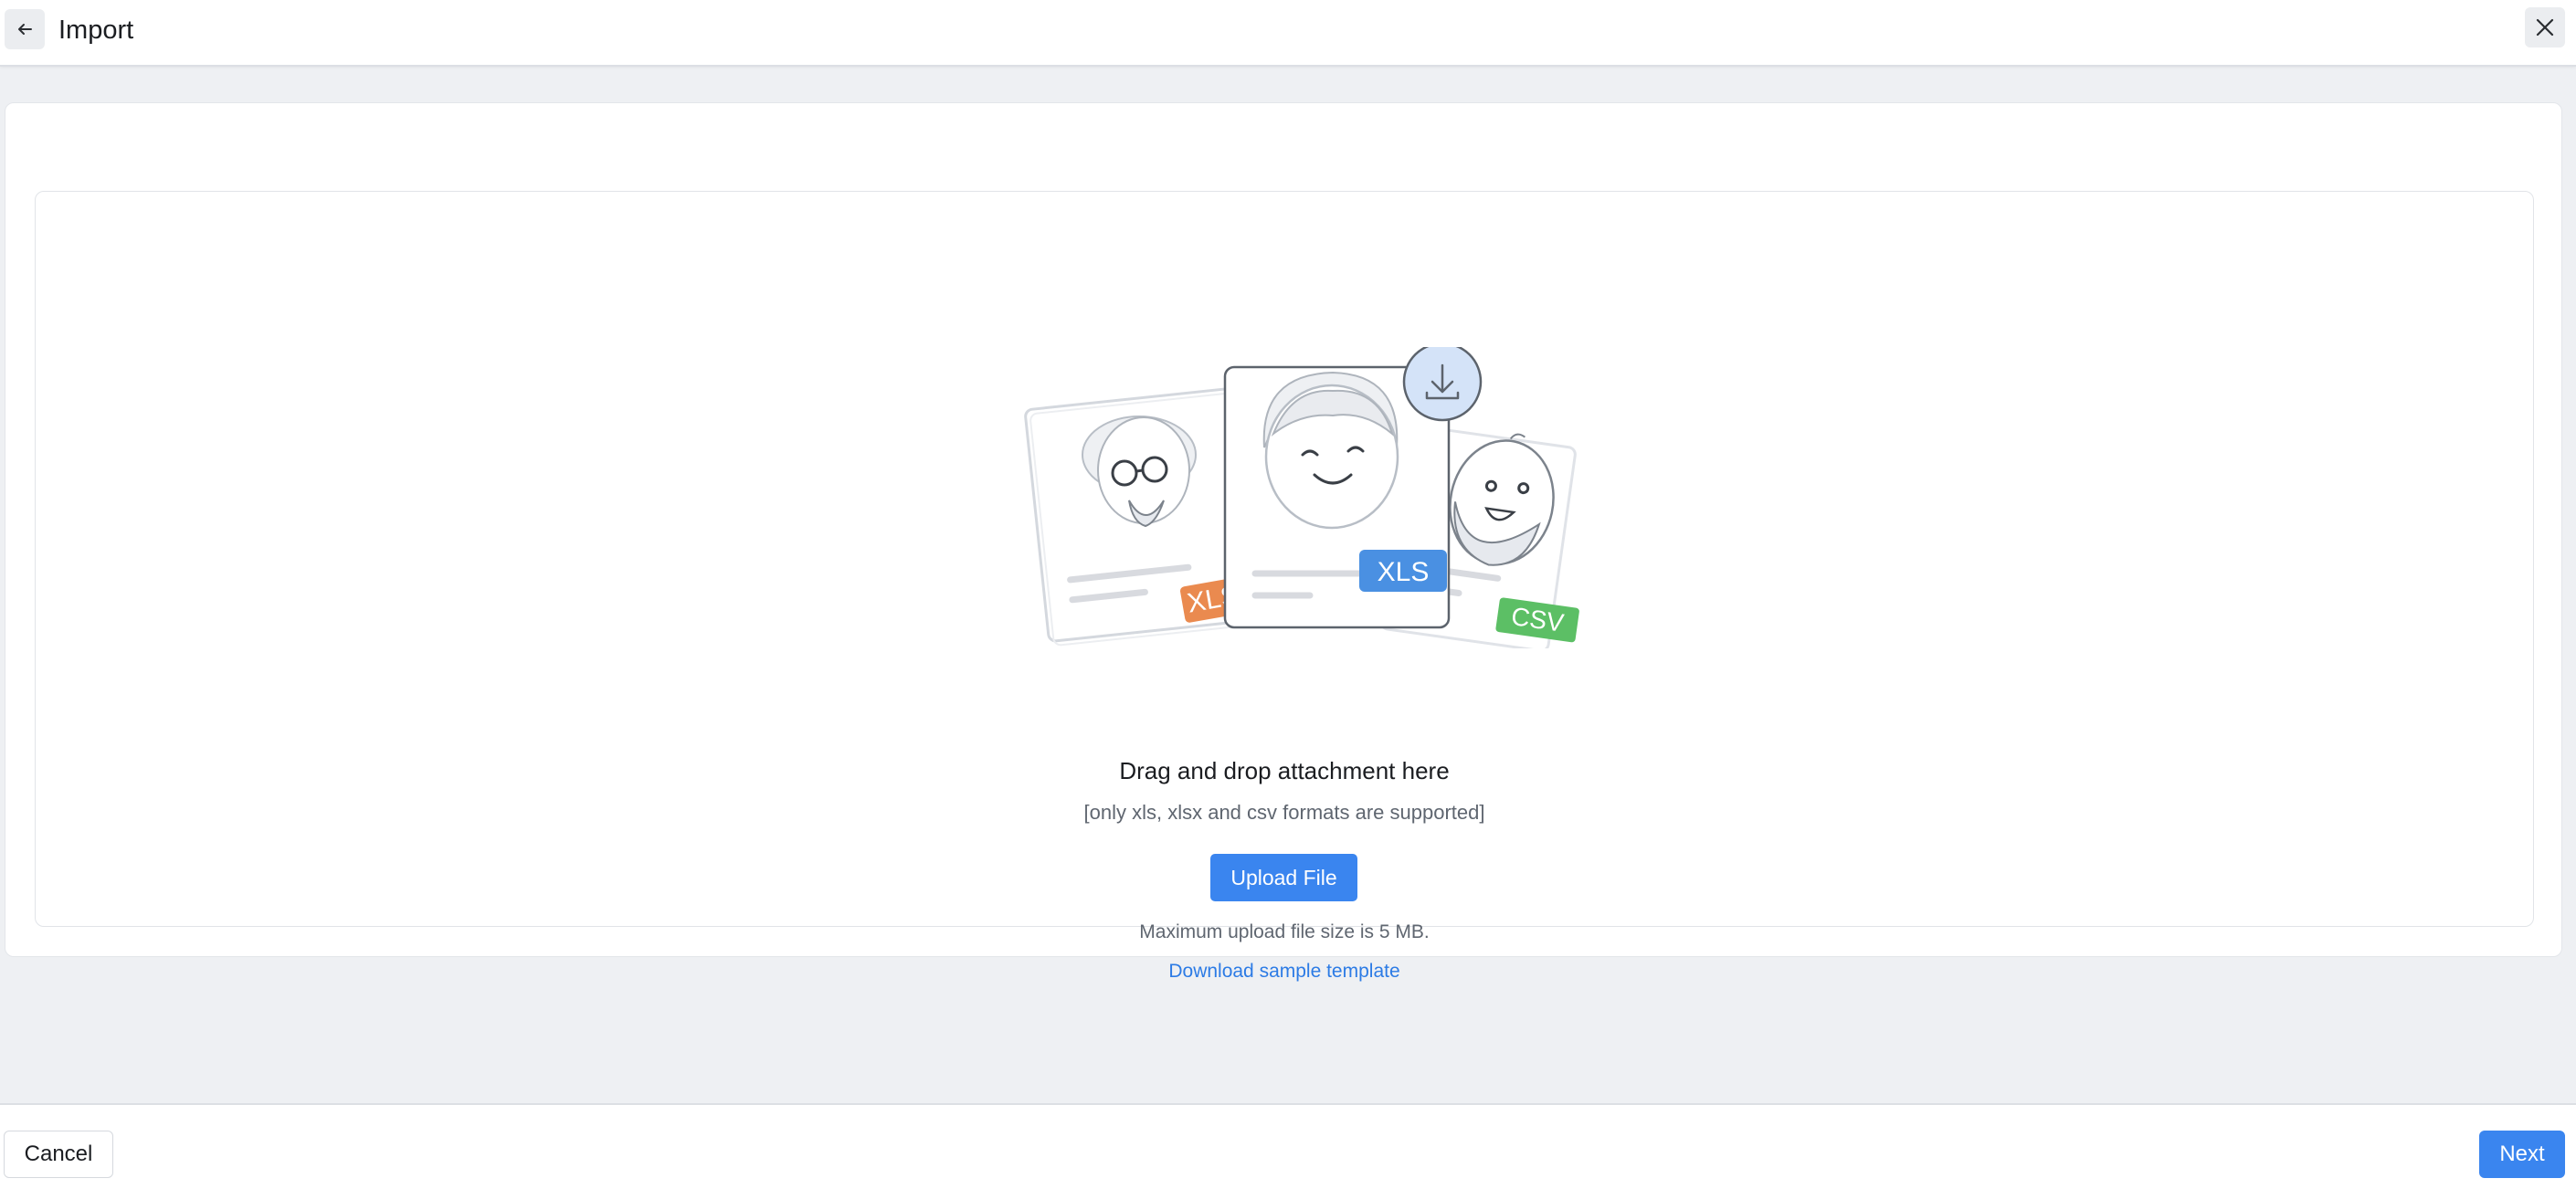  What do you see at coordinates (1404, 572) in the screenshot?
I see `badge-xls: XLS` at bounding box center [1404, 572].